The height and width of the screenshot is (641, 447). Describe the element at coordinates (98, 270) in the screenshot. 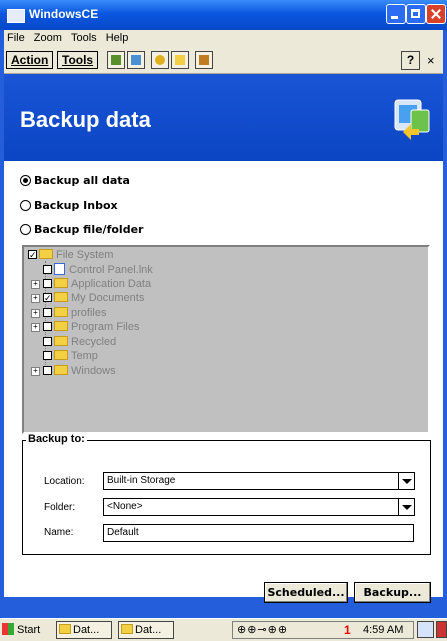

I see `tree-item: Control Panel.lnk` at that location.